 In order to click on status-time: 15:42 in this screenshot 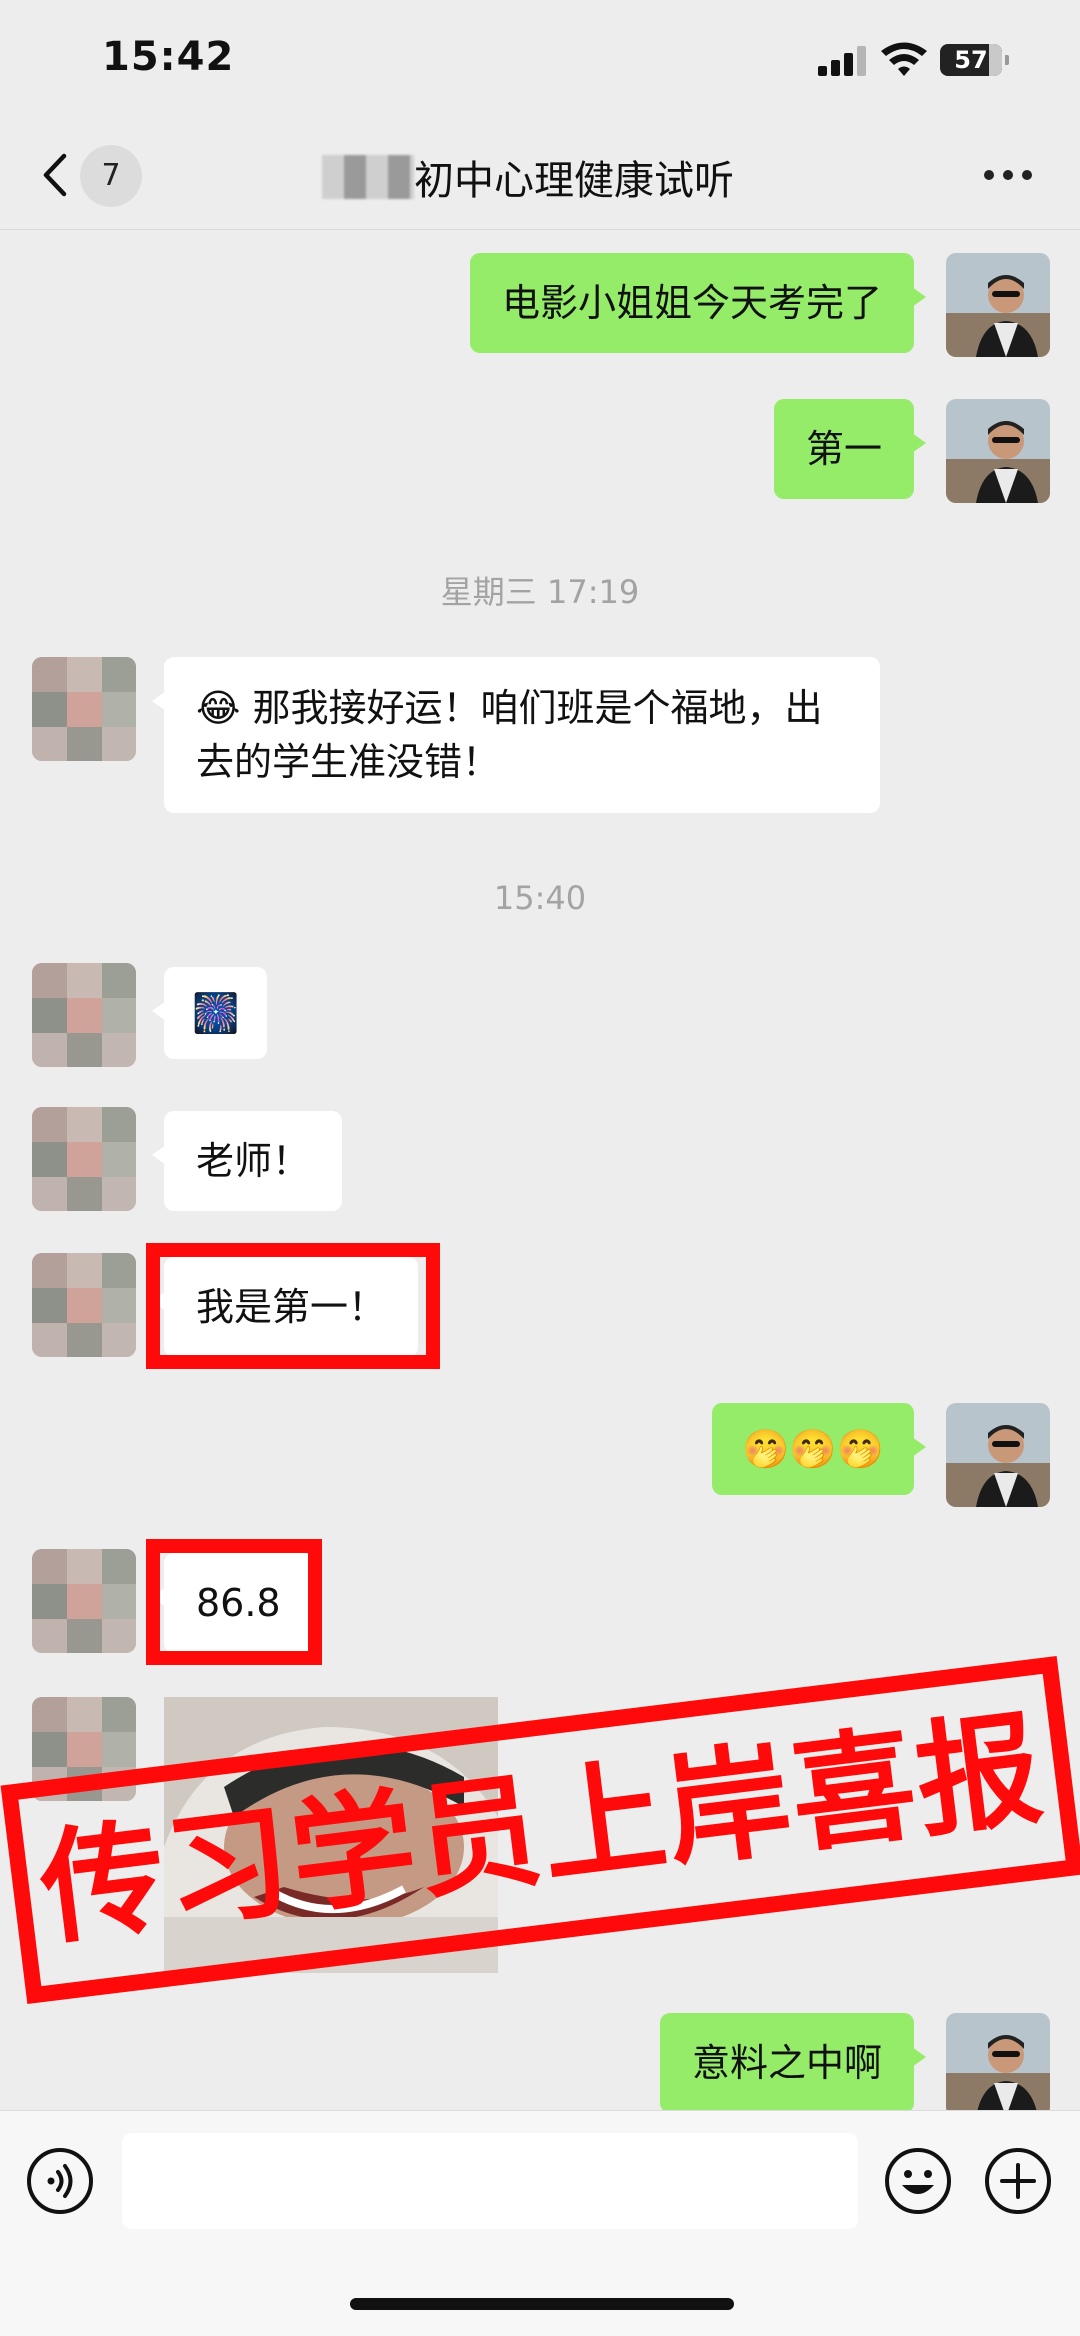, I will do `click(168, 57)`.